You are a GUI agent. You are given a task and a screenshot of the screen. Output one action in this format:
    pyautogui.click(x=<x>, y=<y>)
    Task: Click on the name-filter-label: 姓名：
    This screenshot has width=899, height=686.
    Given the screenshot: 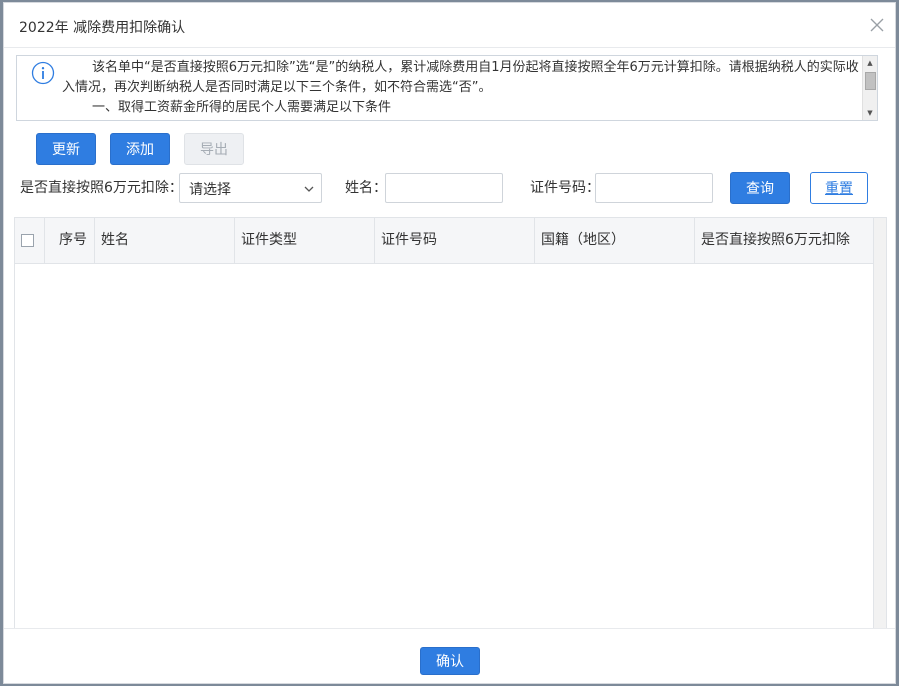 What is the action you would take?
    pyautogui.click(x=366, y=188)
    